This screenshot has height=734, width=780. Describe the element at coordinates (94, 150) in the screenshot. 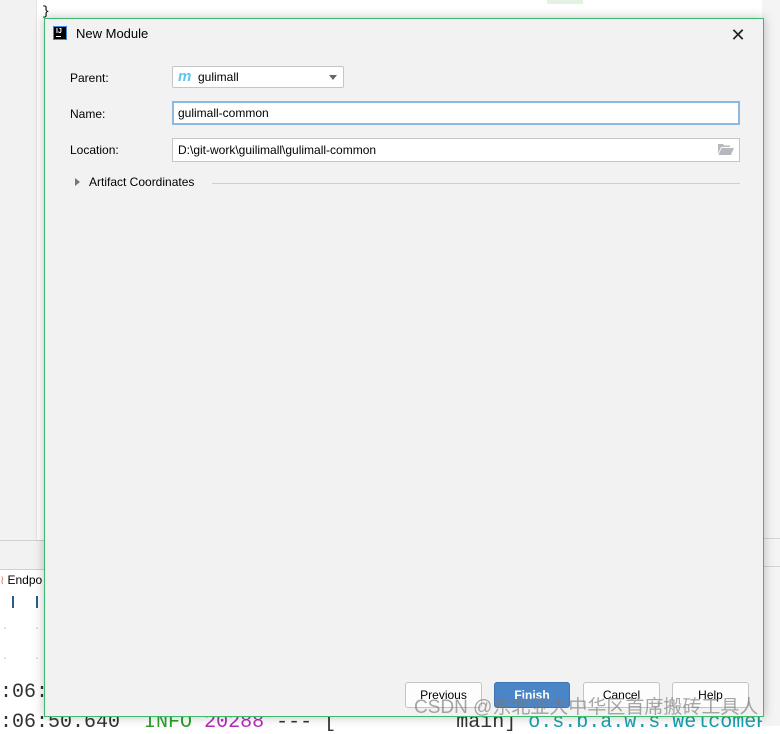

I see `location-label: Location:` at that location.